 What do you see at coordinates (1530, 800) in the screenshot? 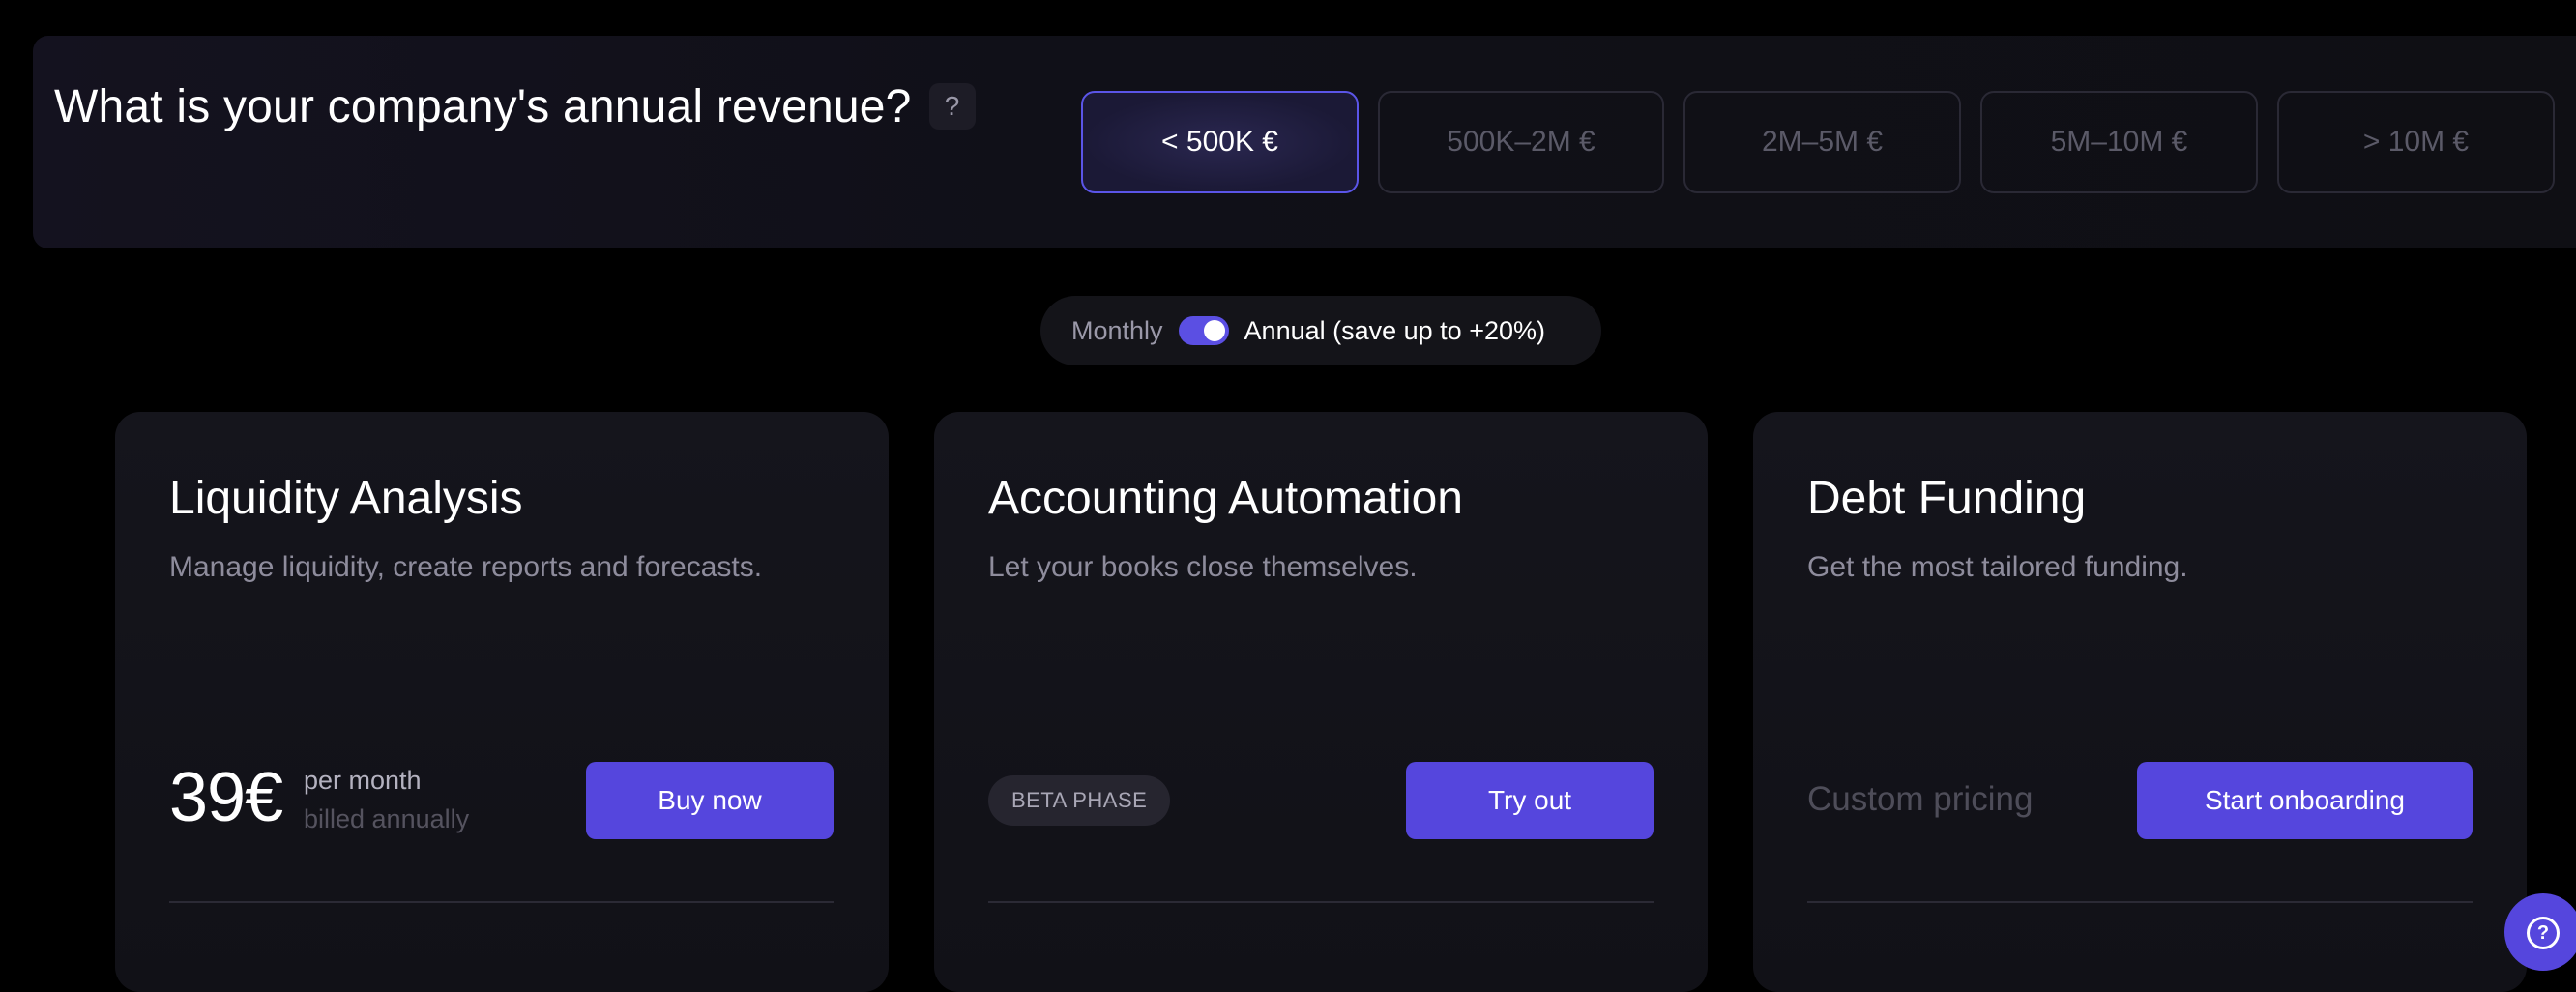
I see `try-out-button: Try out` at bounding box center [1530, 800].